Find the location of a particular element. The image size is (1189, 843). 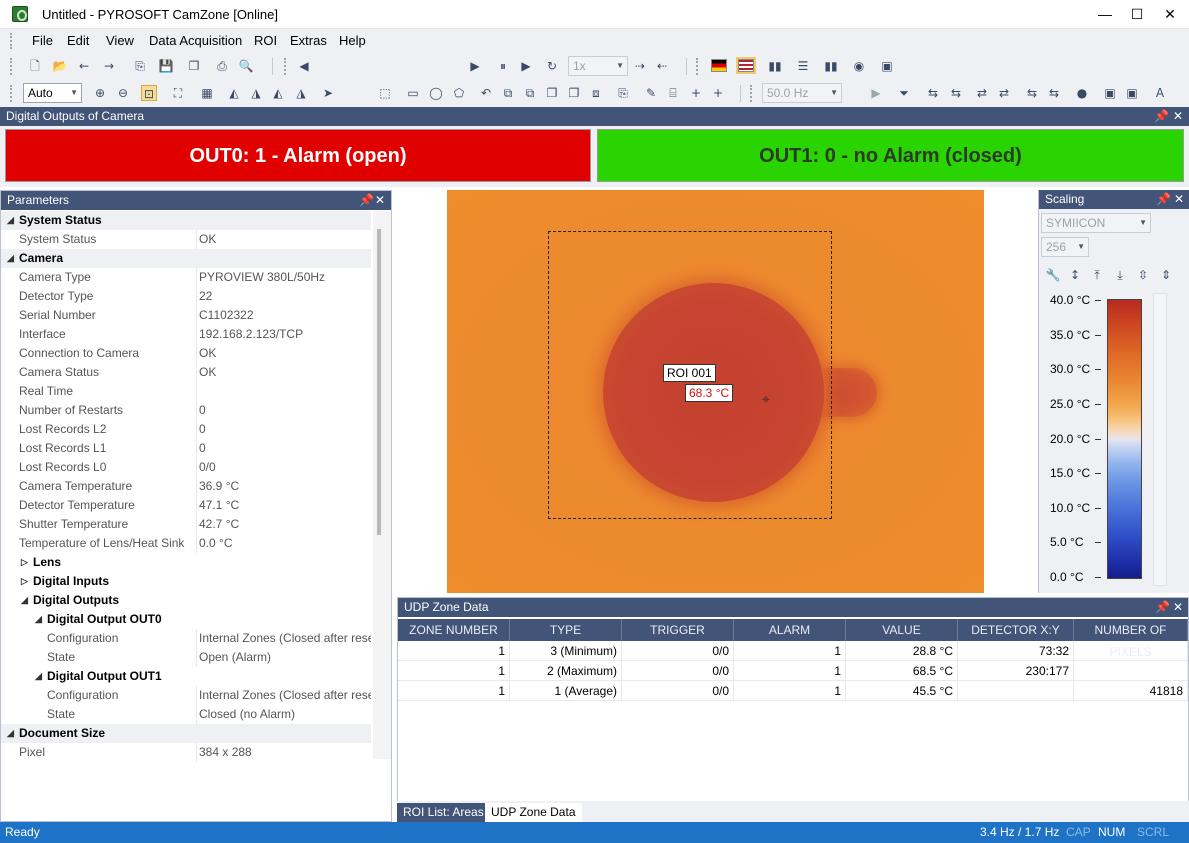

copy-roi-icon: ⧉ is located at coordinates (508, 93).